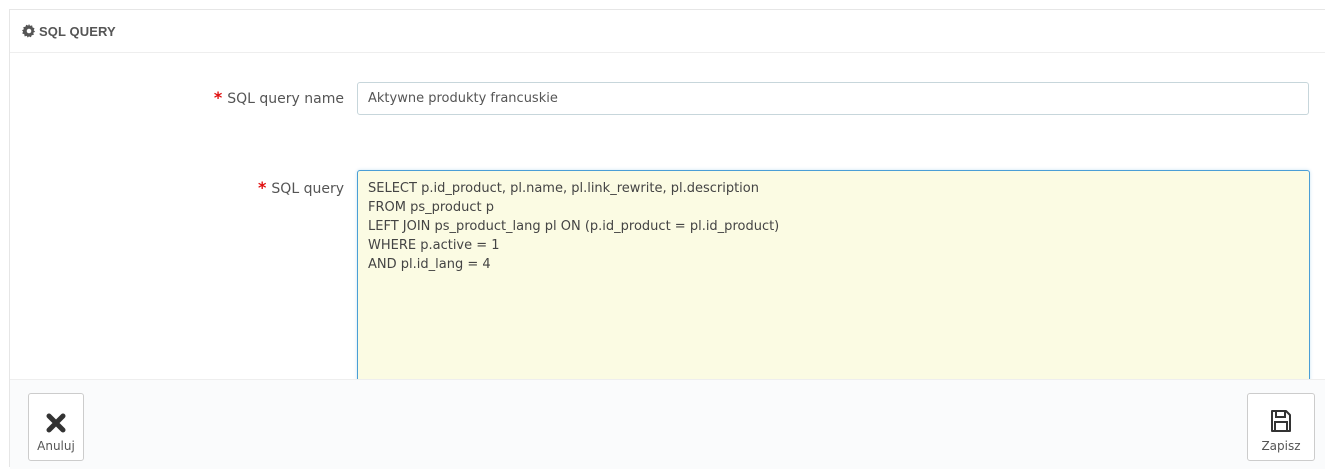 The height and width of the screenshot is (469, 1325). I want to click on query-line: WHERE p.active = 1, so click(434, 245).